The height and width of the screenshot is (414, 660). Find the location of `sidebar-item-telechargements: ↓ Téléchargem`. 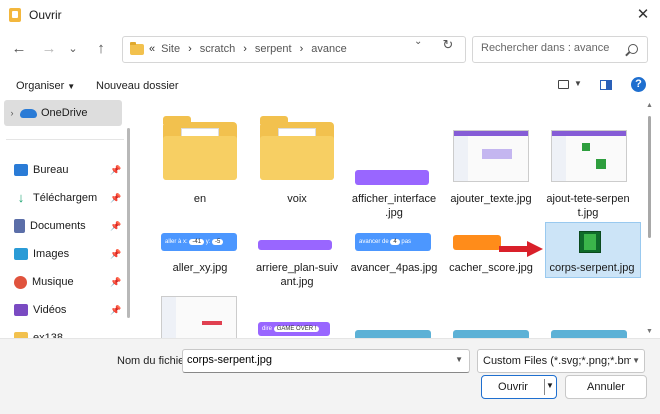

sidebar-item-telechargements: ↓ Téléchargem is located at coordinates (63, 198).